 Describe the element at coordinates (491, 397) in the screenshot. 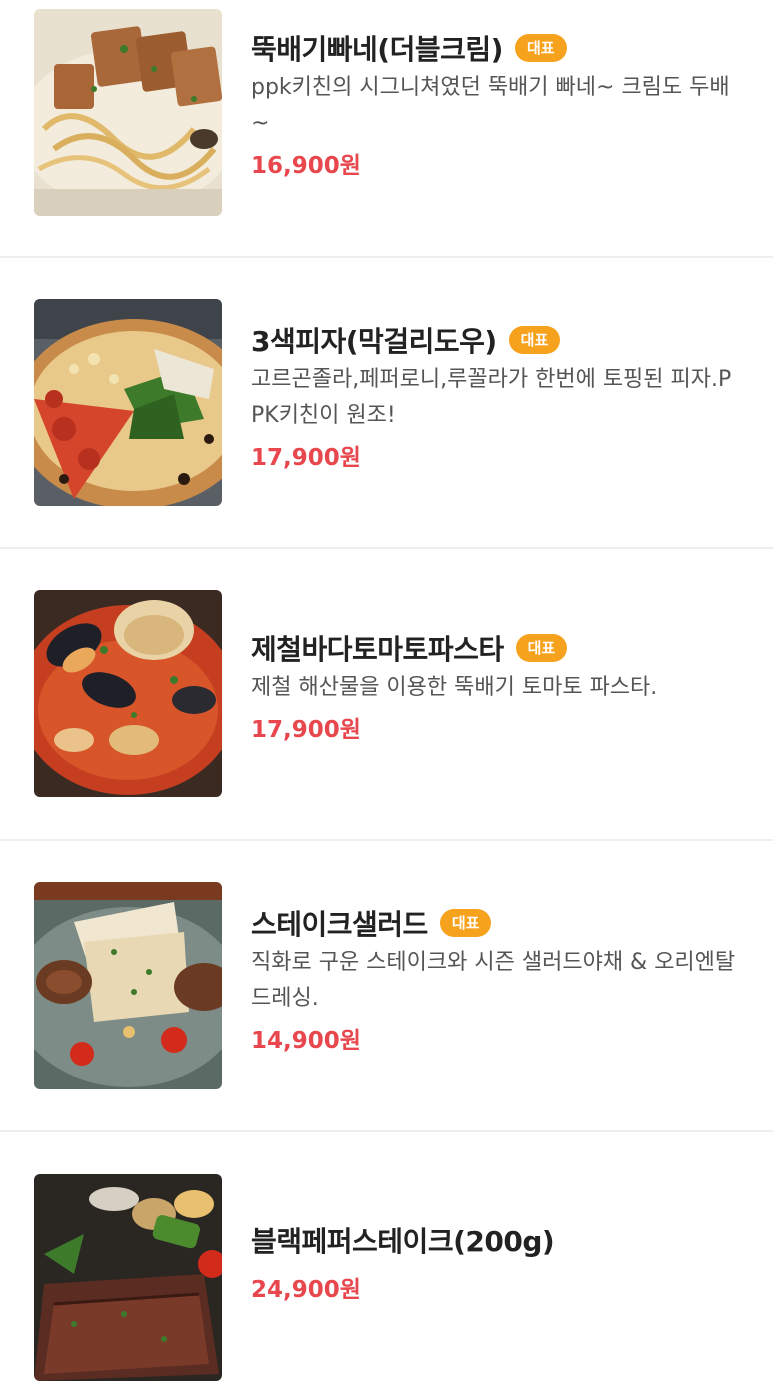

I see `menu-item-description: 고르곤졸라,페퍼로니,루꼴라가 한번에 토핑된 피자.PPK키친이 원조!` at that location.